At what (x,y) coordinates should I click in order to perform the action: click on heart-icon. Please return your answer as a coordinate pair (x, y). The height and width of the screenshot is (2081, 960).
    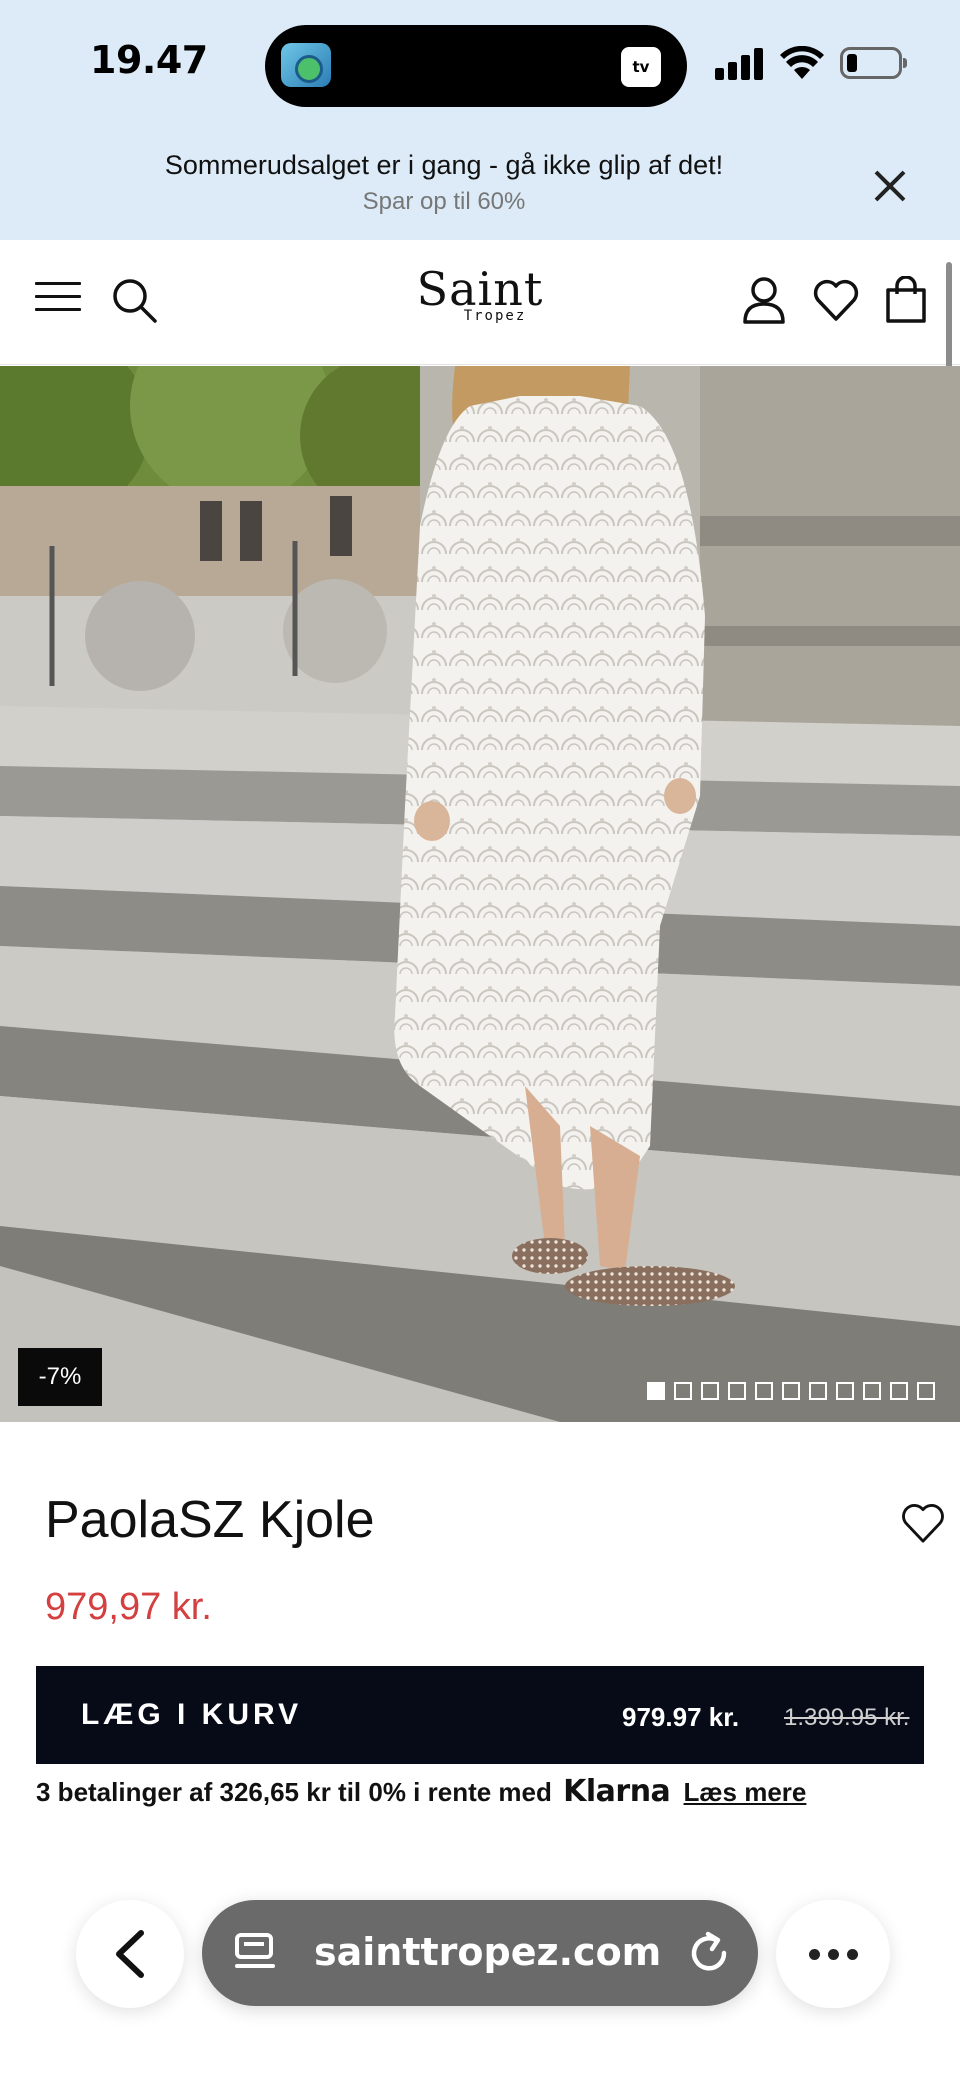
    Looking at the image, I should click on (836, 300).